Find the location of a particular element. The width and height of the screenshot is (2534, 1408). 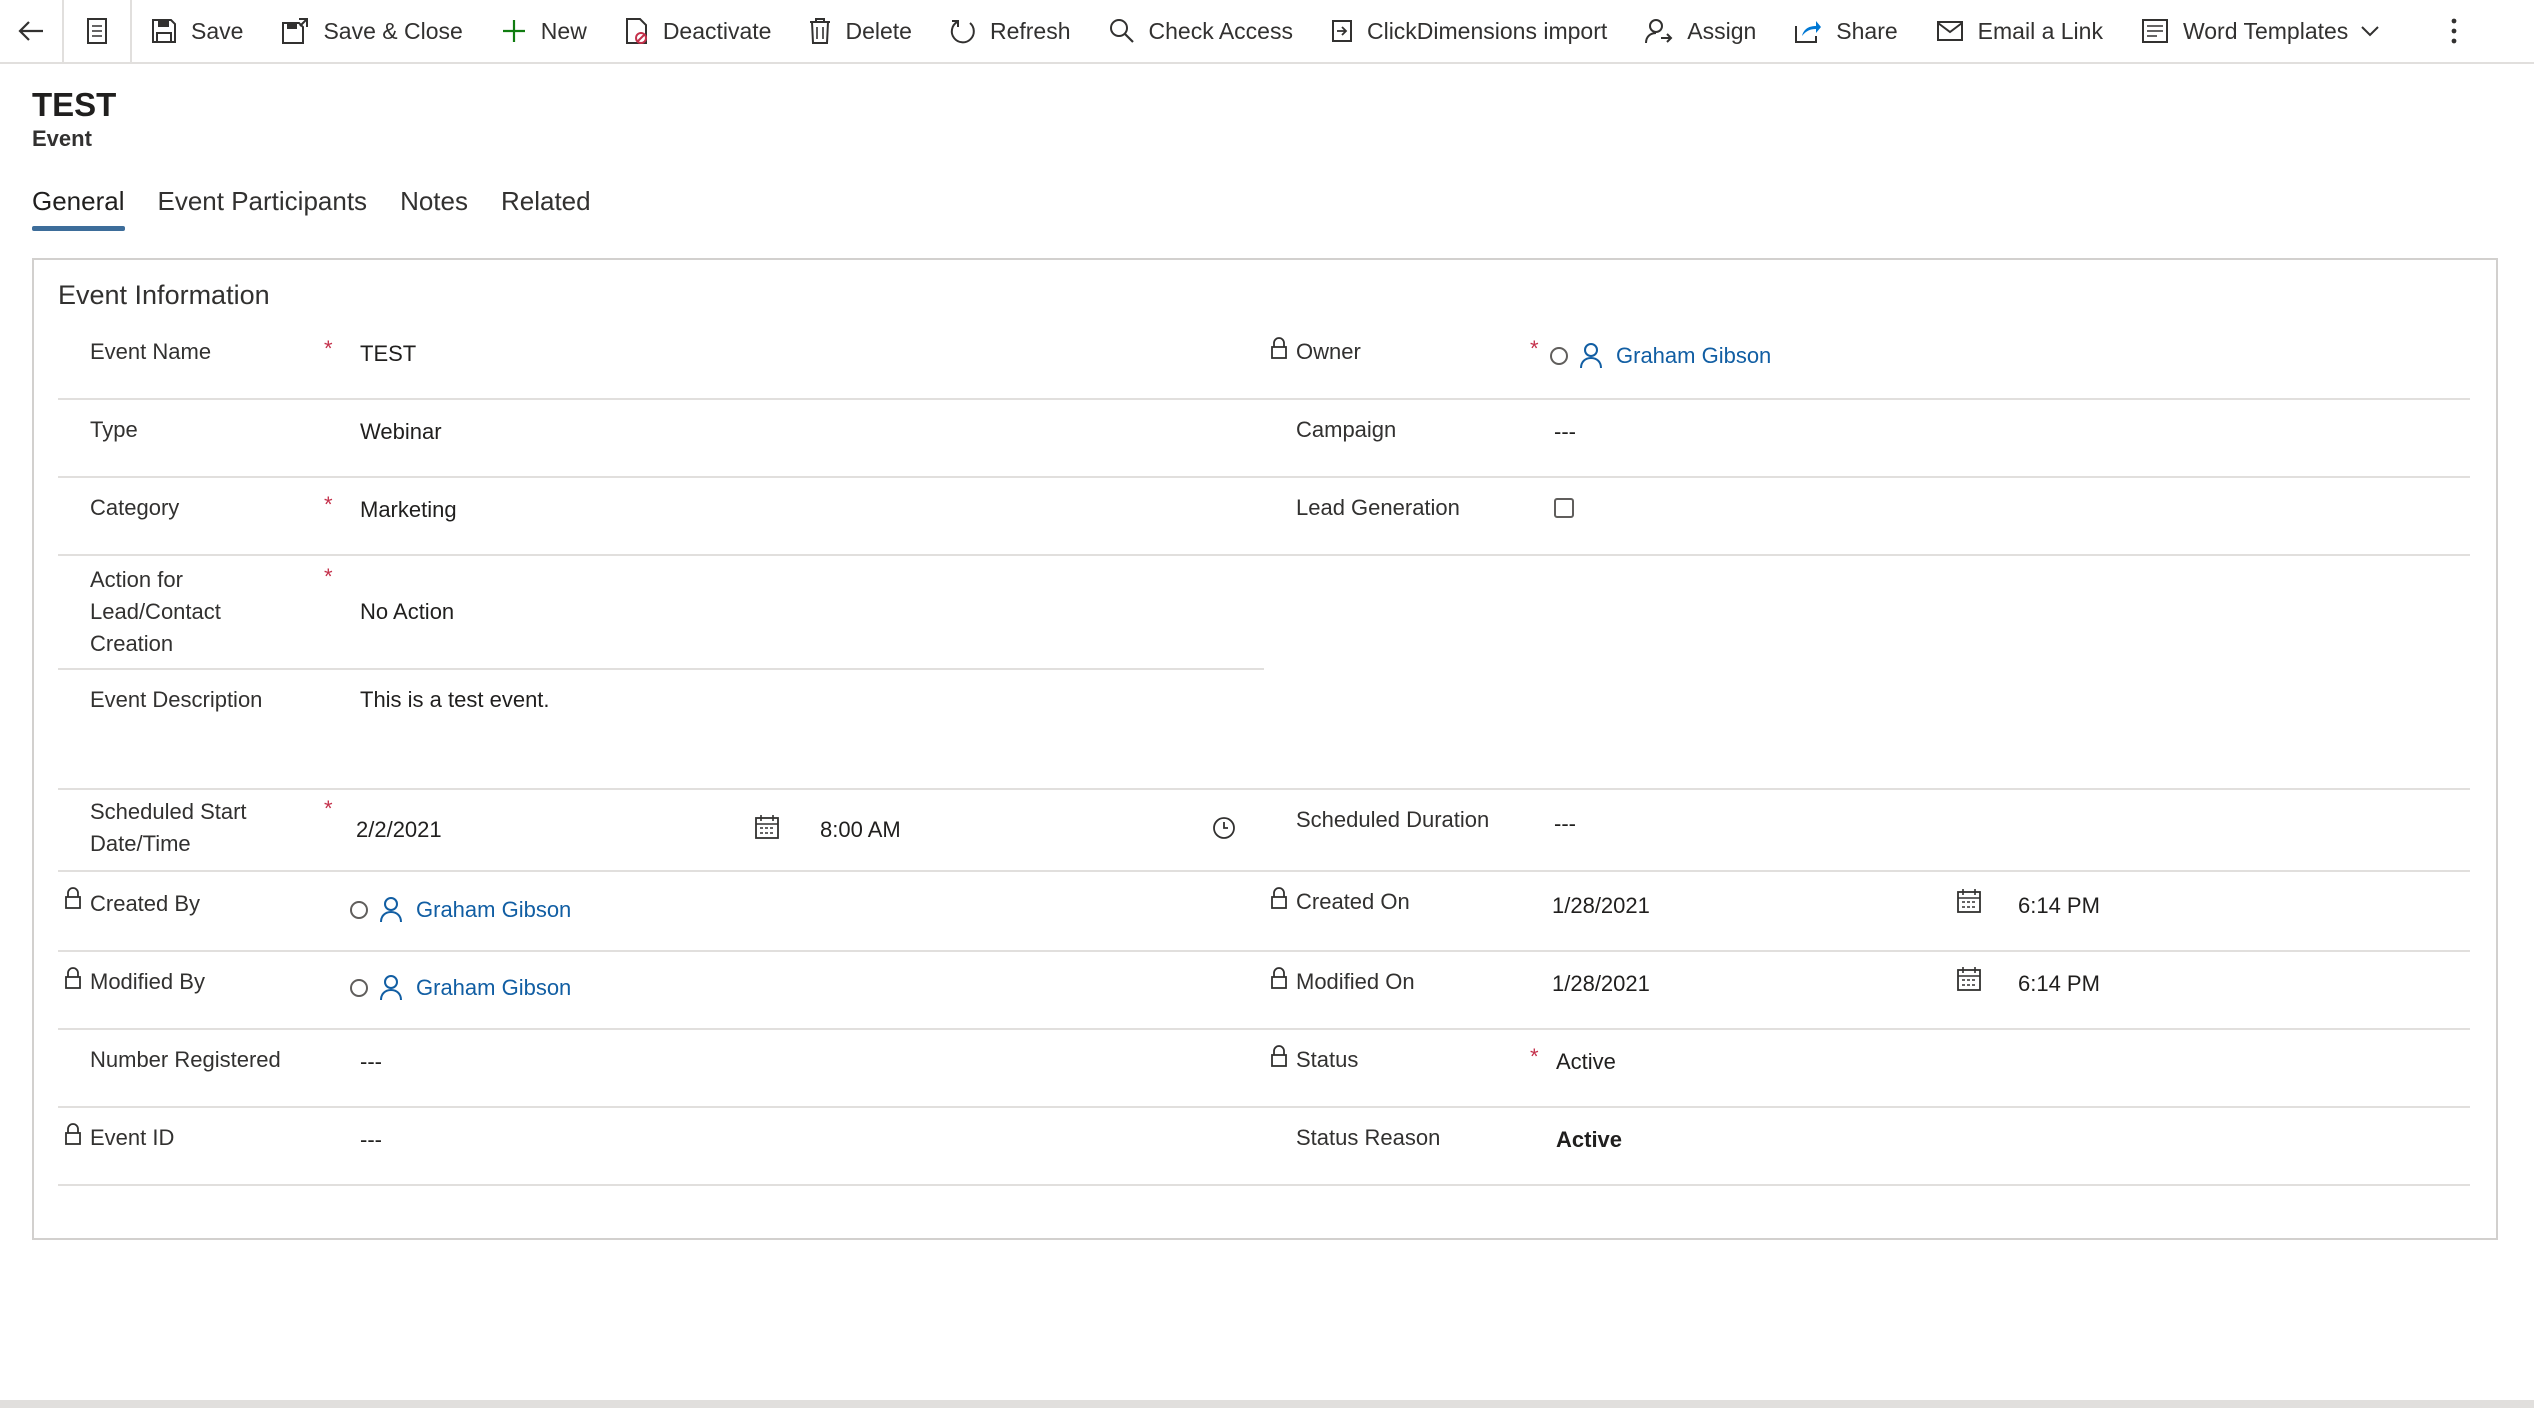

field-label: Number Registered is located at coordinates (185, 1059).